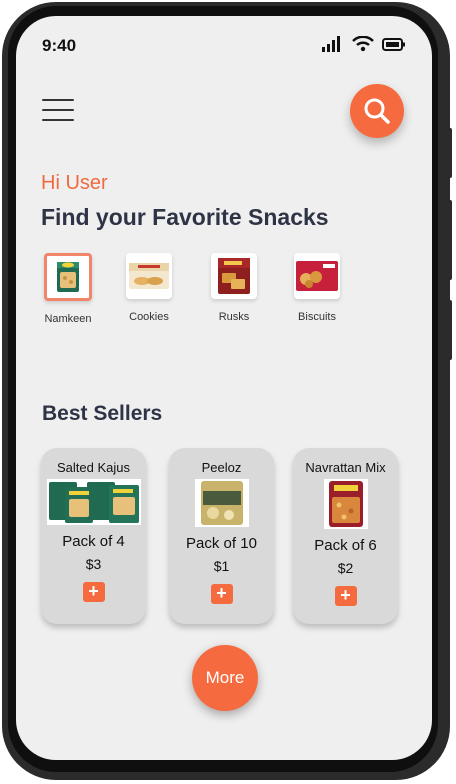  I want to click on category-label: Rusks, so click(234, 317).